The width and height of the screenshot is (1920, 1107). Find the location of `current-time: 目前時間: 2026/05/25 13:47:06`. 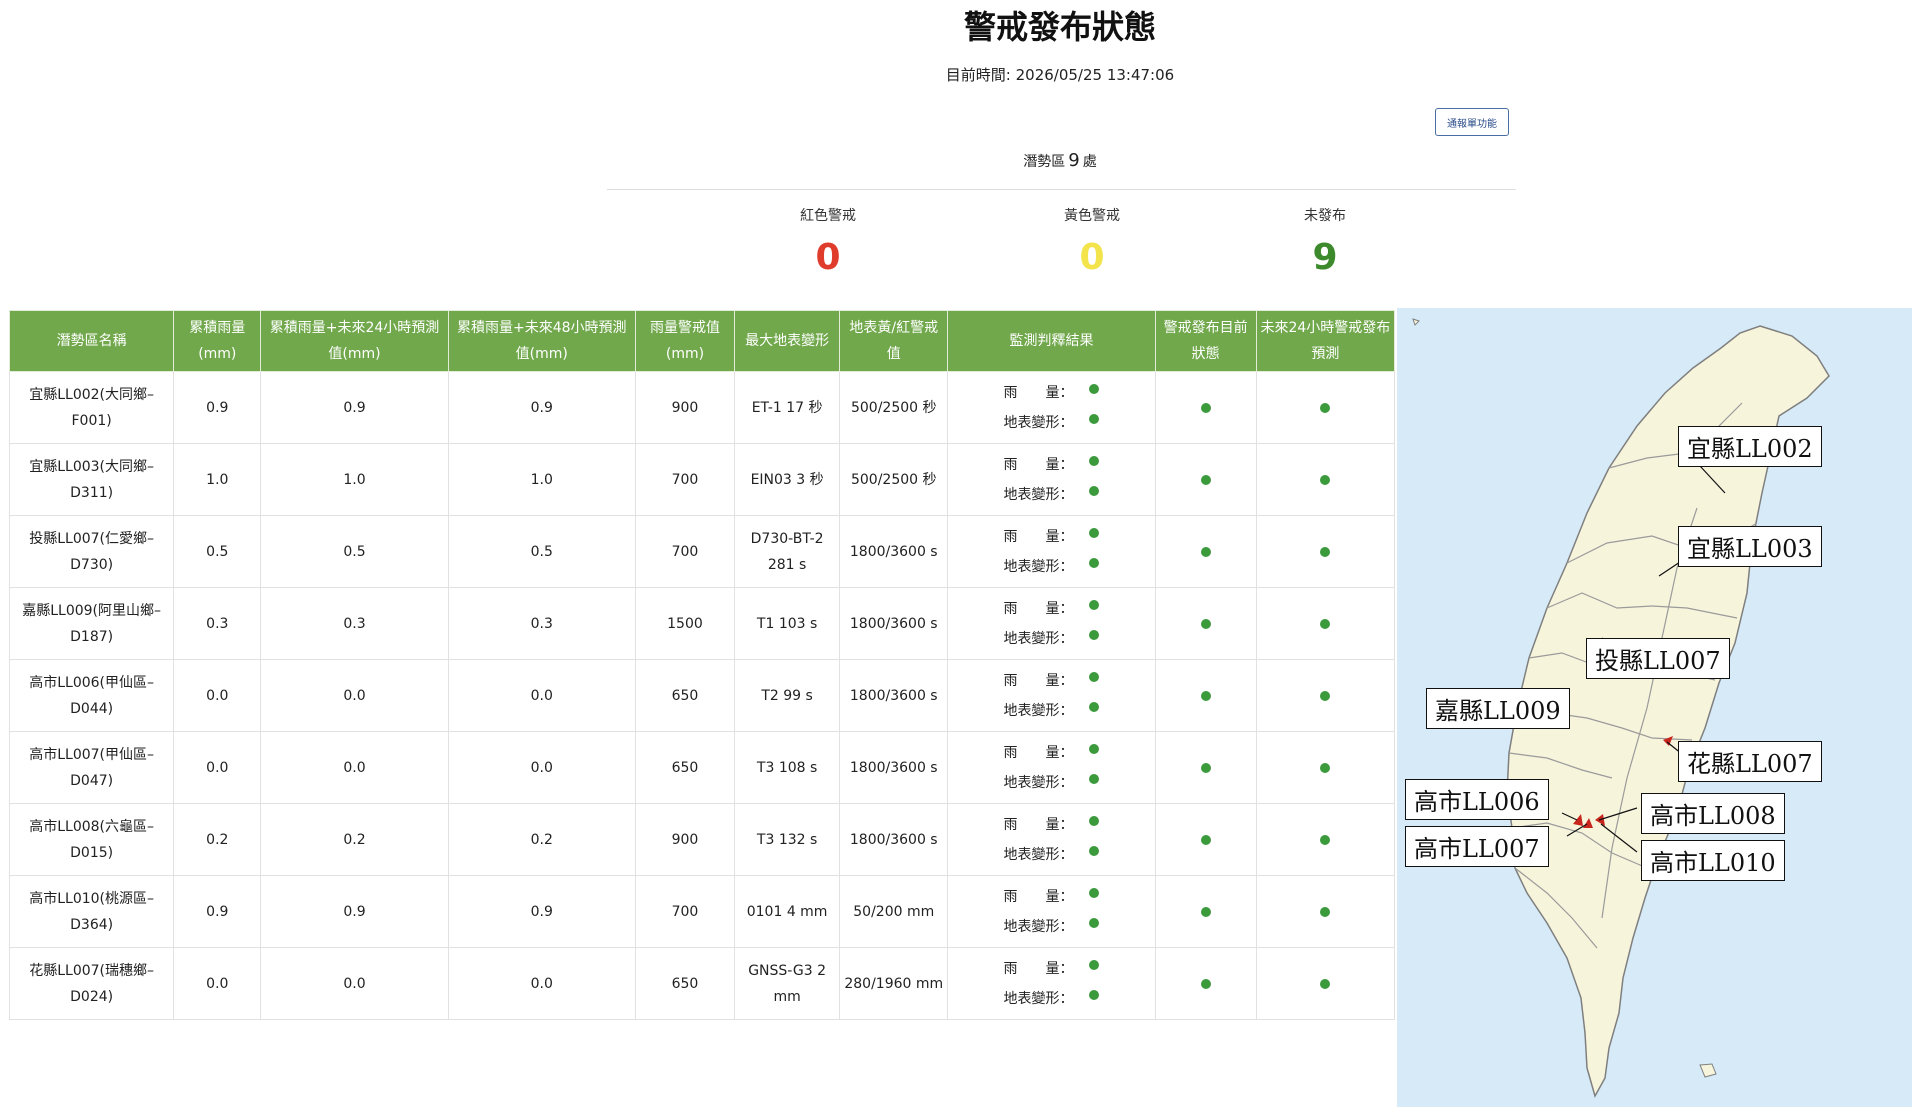

current-time: 目前時間: 2026/05/25 13:47:06 is located at coordinates (960, 74).